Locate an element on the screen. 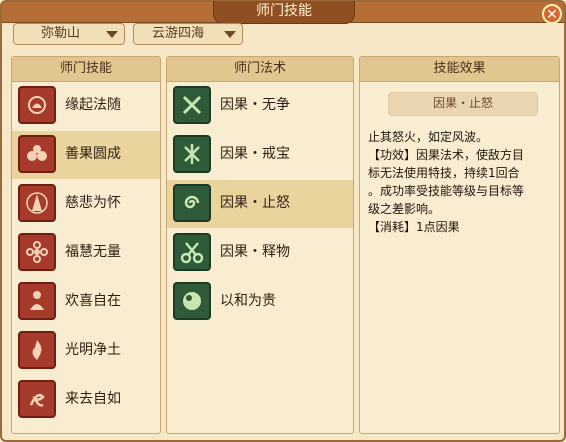 This screenshot has width=566, height=442. skill-label: 缘起法随 is located at coordinates (93, 105).